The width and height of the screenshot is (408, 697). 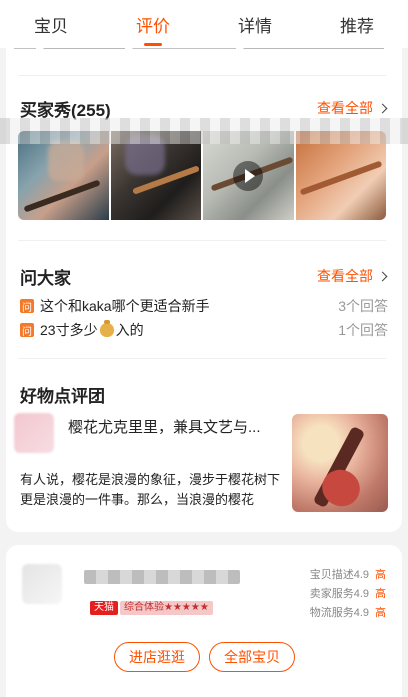 I want to click on all-products-button: 全部宝贝, so click(x=252, y=657).